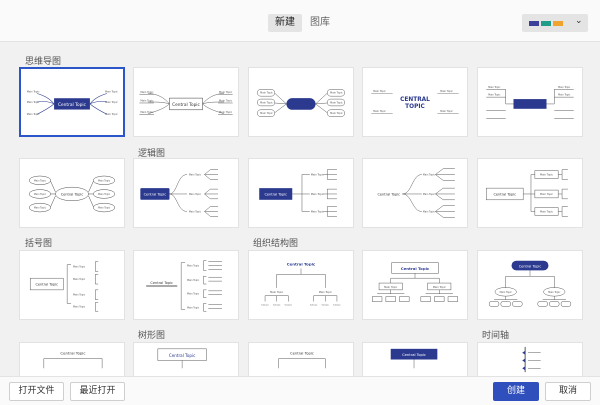 Image resolution: width=600 pixels, height=405 pixels. I want to click on tree-3-thumbnail: Central Topic, so click(302, 360).